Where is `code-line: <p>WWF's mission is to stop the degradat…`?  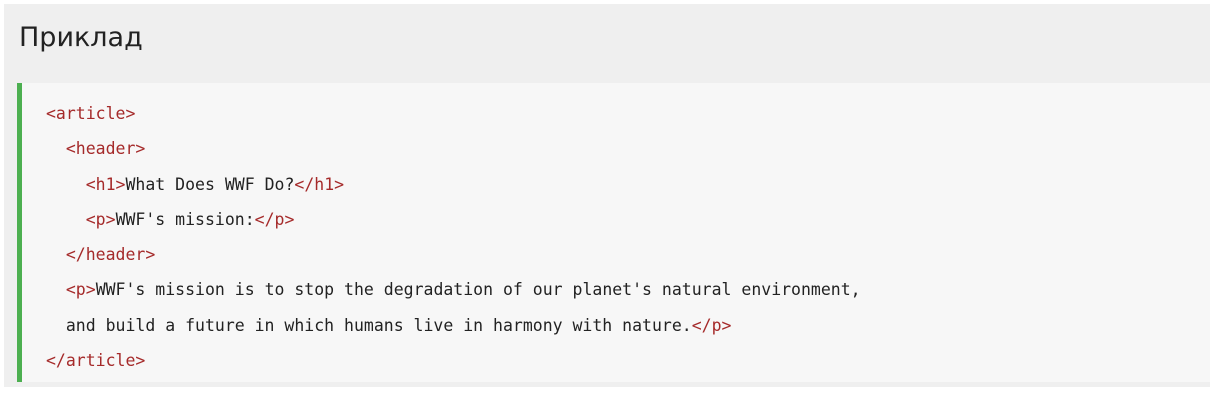 code-line: <p>WWF's mission is to stop the degradat… is located at coordinates (453, 289).